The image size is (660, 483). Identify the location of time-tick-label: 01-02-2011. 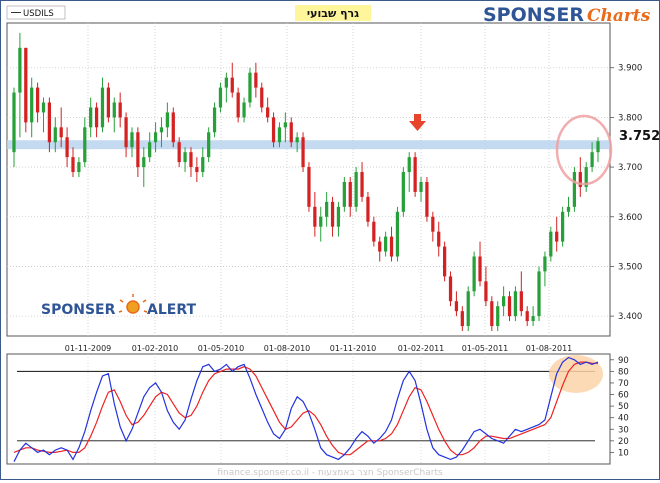
(421, 348).